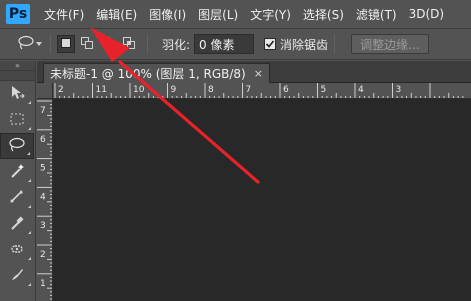  I want to click on tool-preset-picker, so click(26, 44).